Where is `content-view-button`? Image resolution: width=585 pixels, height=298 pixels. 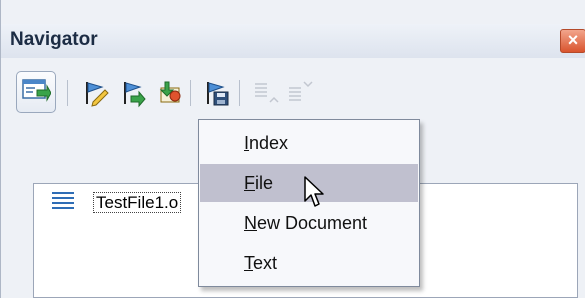
content-view-button is located at coordinates (36, 92).